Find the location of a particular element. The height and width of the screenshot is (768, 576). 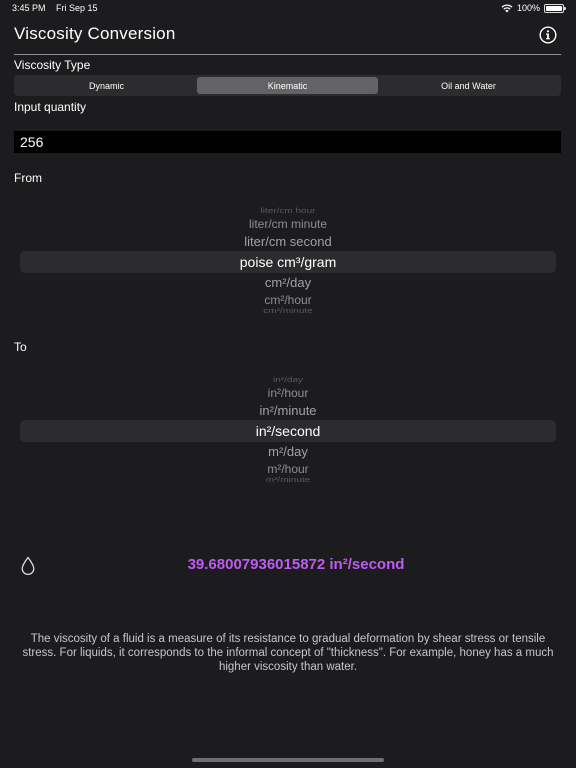

wifi-icon is located at coordinates (507, 7).